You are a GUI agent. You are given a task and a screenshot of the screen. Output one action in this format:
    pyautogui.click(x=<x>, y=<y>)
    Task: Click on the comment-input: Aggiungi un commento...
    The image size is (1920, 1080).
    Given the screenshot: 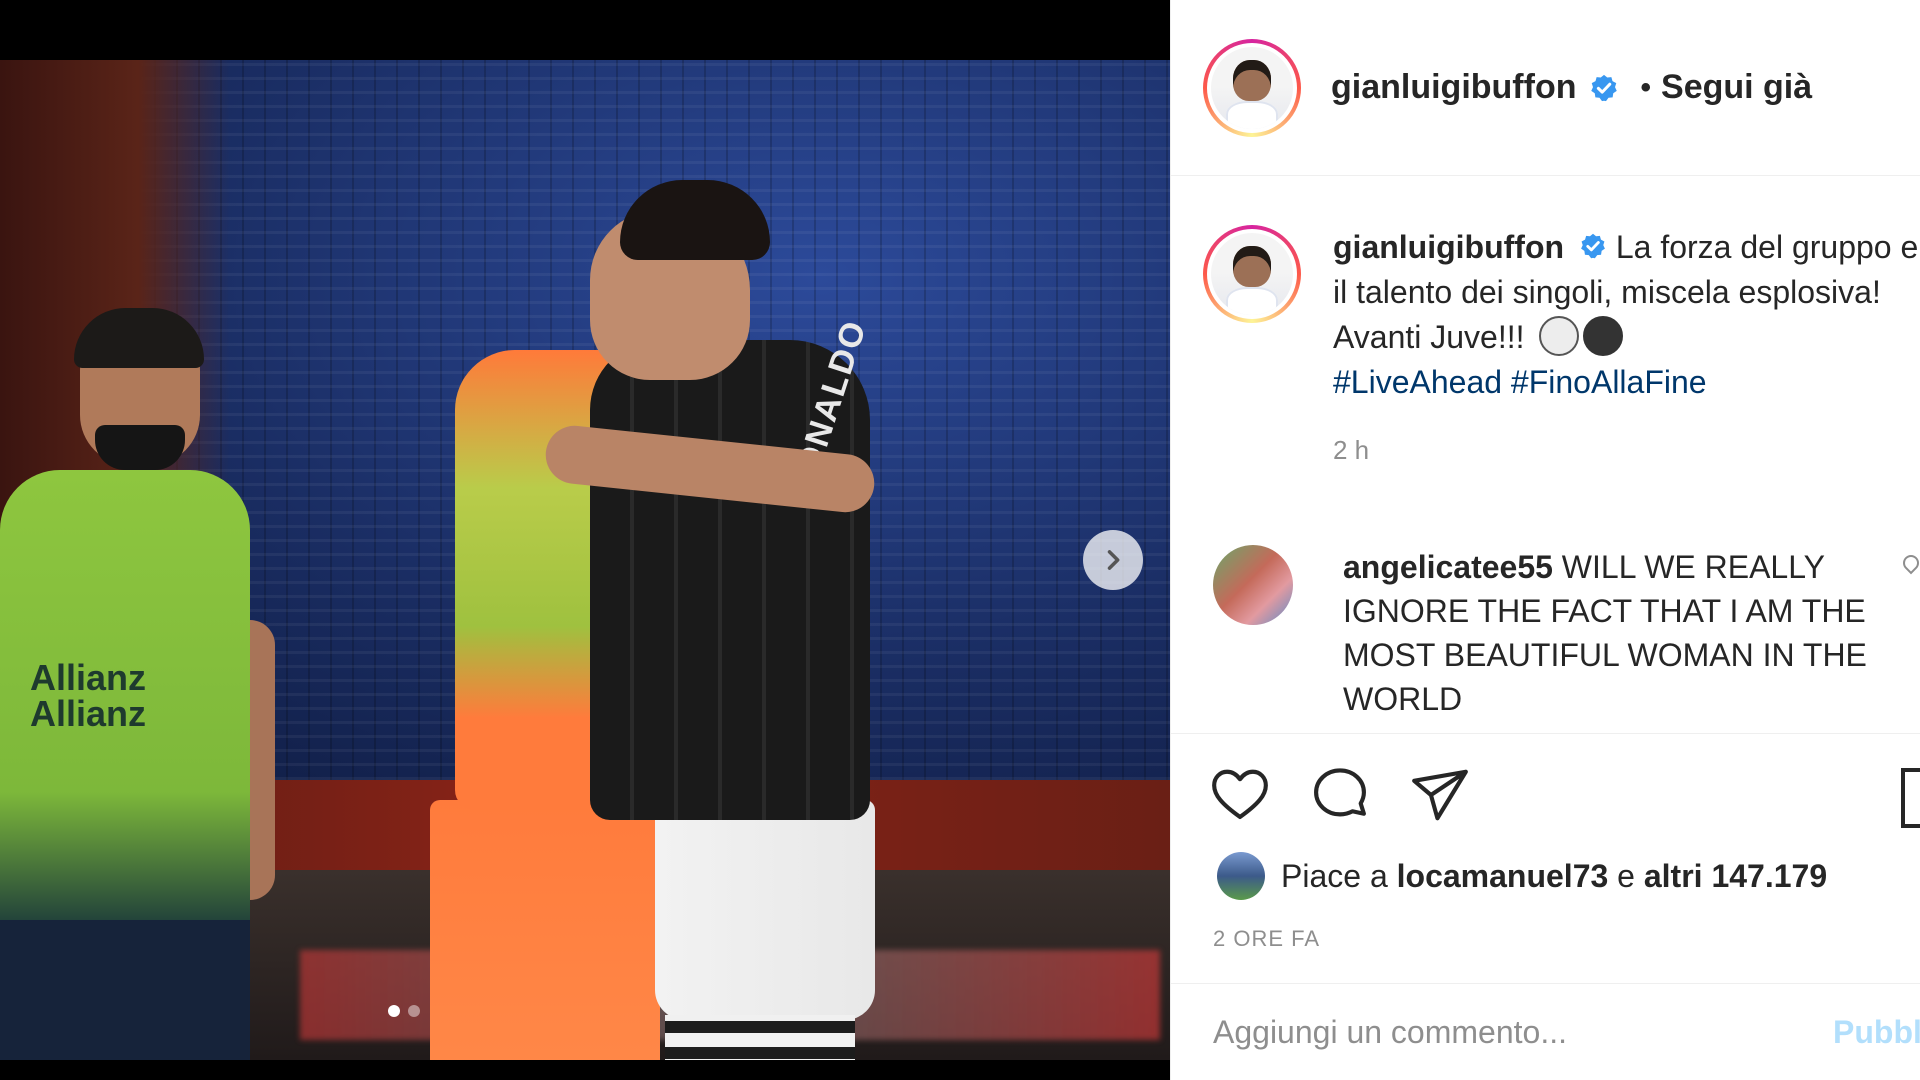 What is the action you would take?
    pyautogui.click(x=1390, y=1032)
    